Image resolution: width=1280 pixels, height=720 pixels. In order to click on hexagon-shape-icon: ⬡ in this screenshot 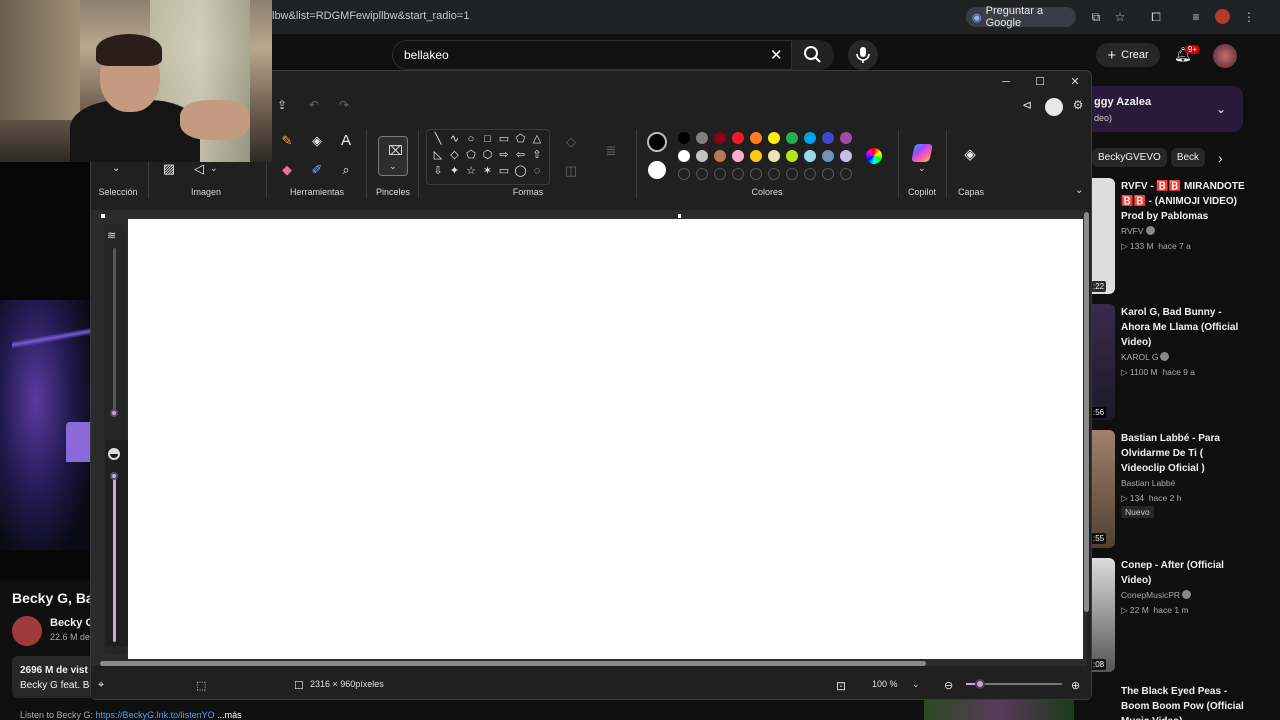, I will do `click(488, 155)`.